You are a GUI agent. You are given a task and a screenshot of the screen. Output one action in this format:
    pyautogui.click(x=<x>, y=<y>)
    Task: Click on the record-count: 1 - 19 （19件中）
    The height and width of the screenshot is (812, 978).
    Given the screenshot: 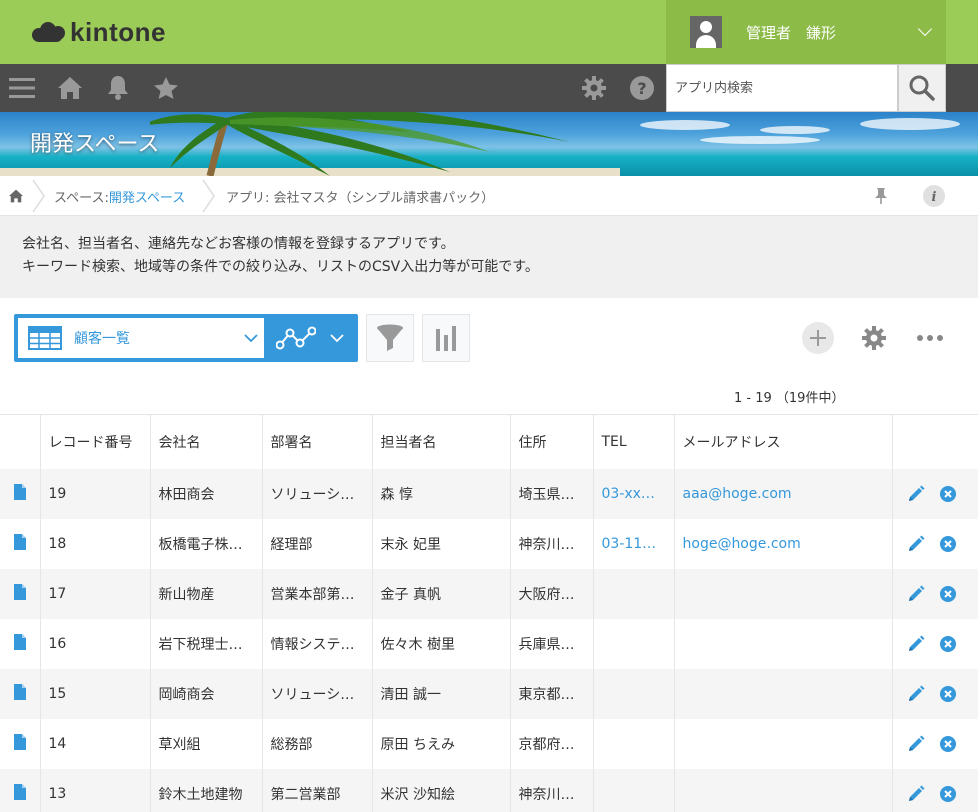 What is the action you would take?
    pyautogui.click(x=789, y=398)
    